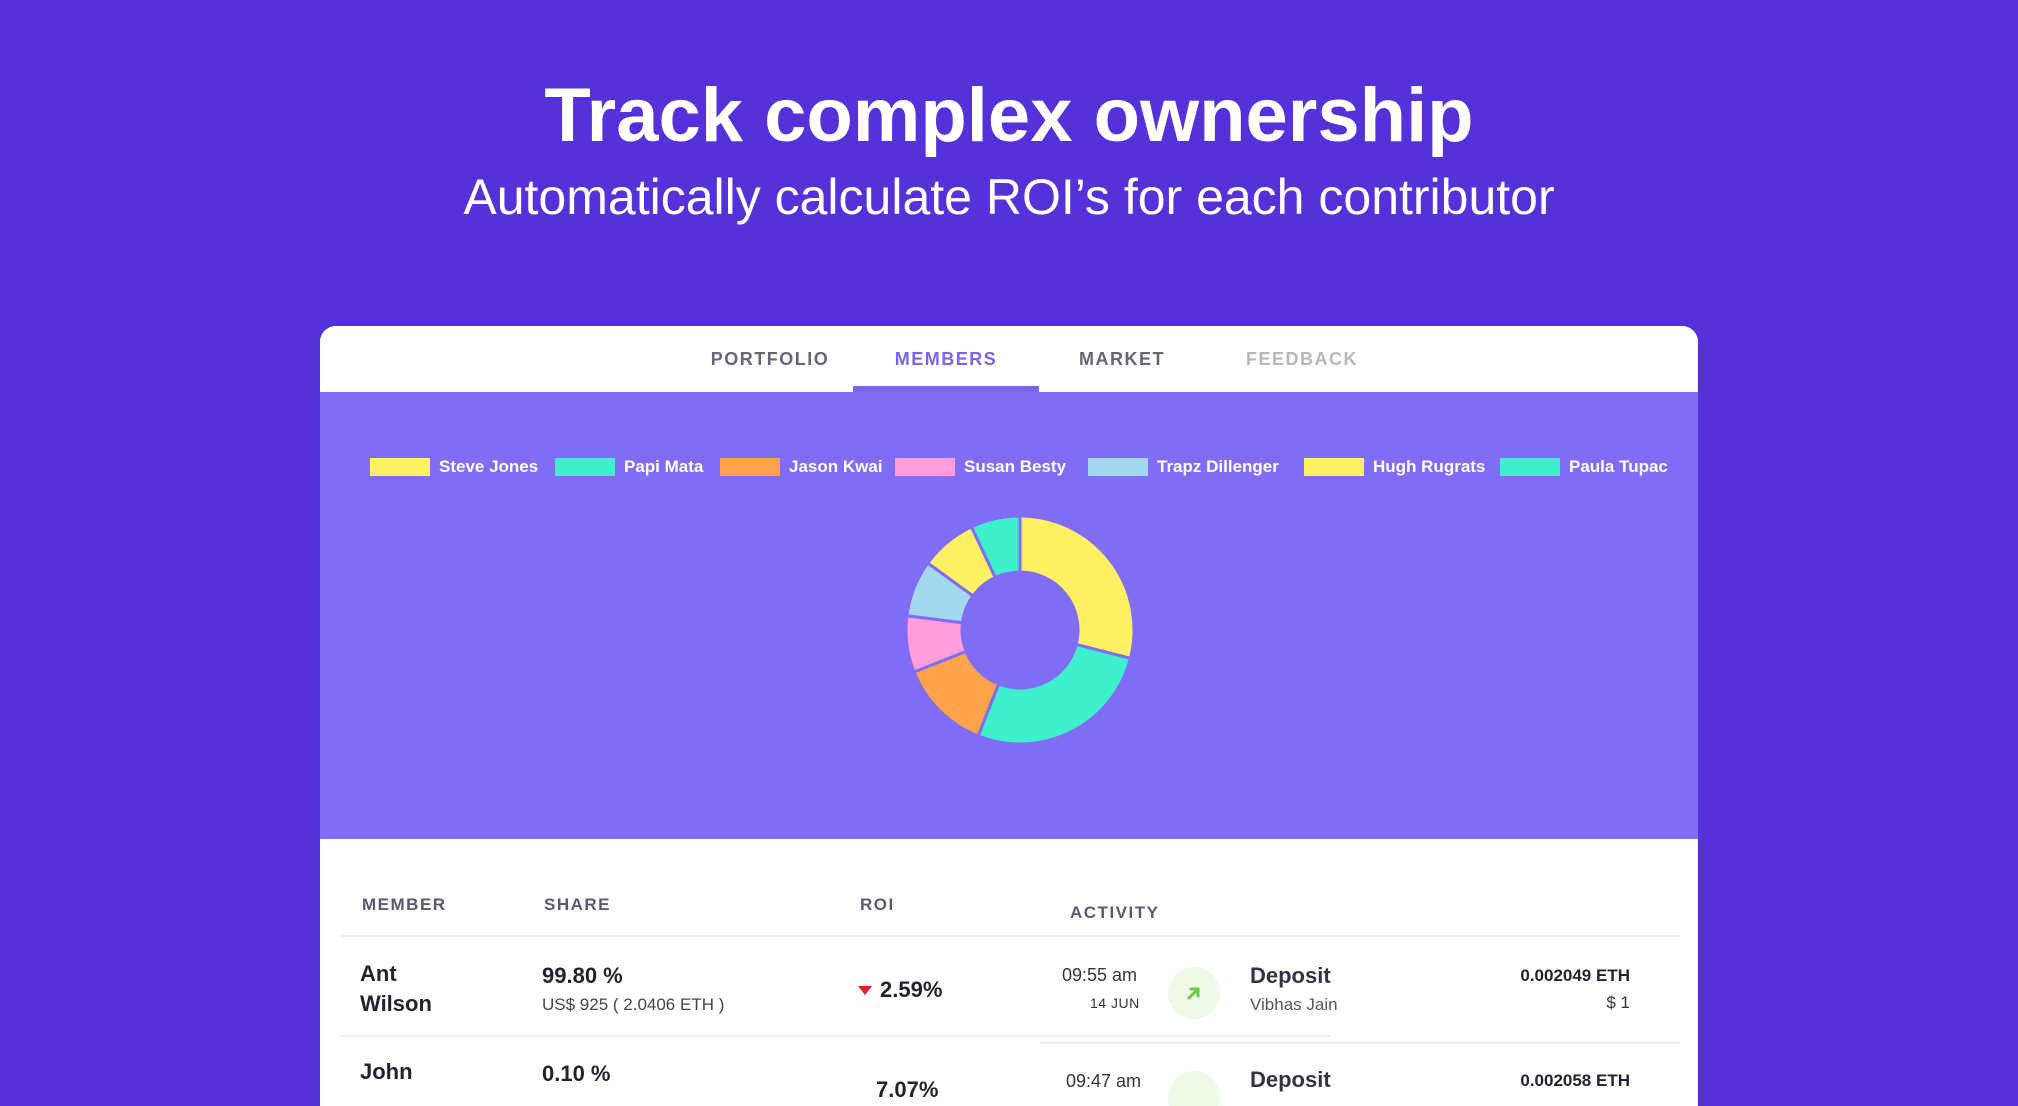 This screenshot has height=1106, width=2018. I want to click on member-share-percent: 99.80 %, so click(582, 975).